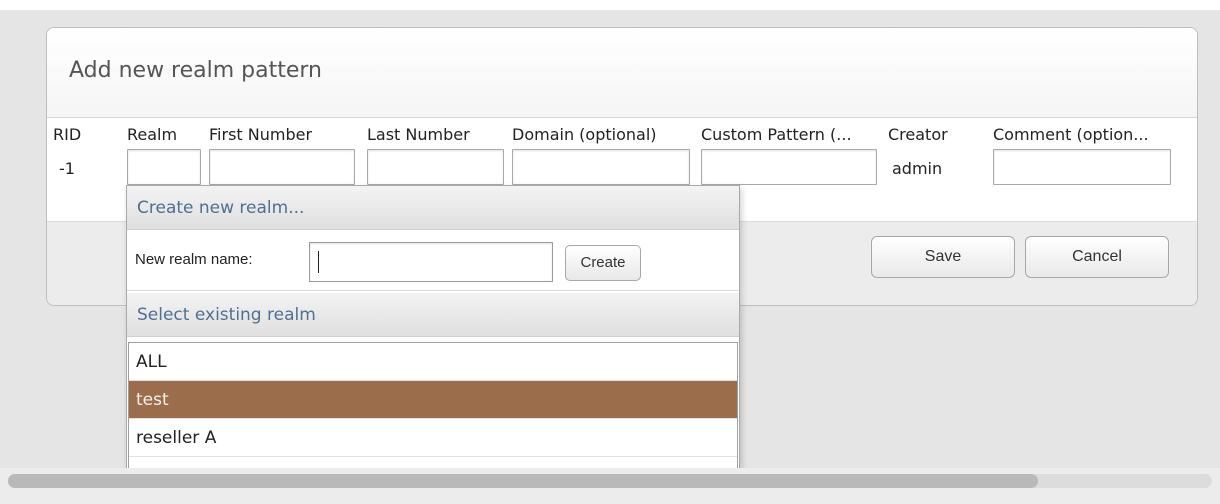 This screenshot has width=1220, height=504. I want to click on realm-field, so click(164, 167).